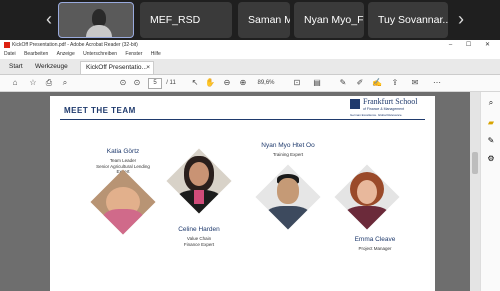 The height and width of the screenshot is (291, 500). I want to click on zoom-out-icon: ⊖, so click(227, 83).